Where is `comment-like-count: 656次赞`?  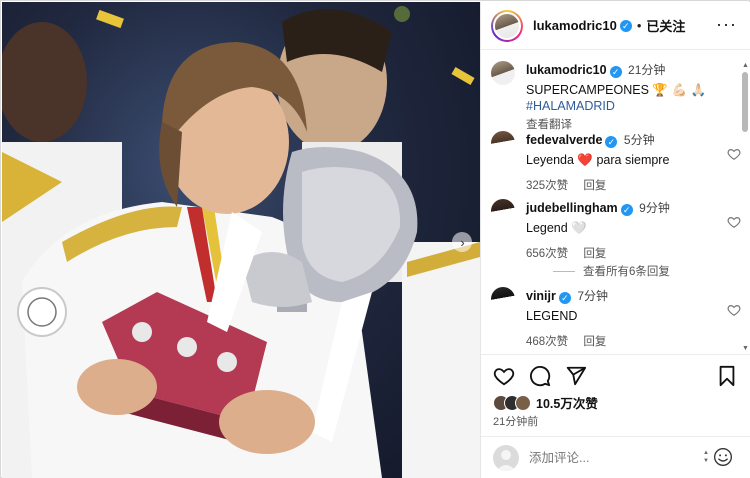 comment-like-count: 656次赞 is located at coordinates (547, 254).